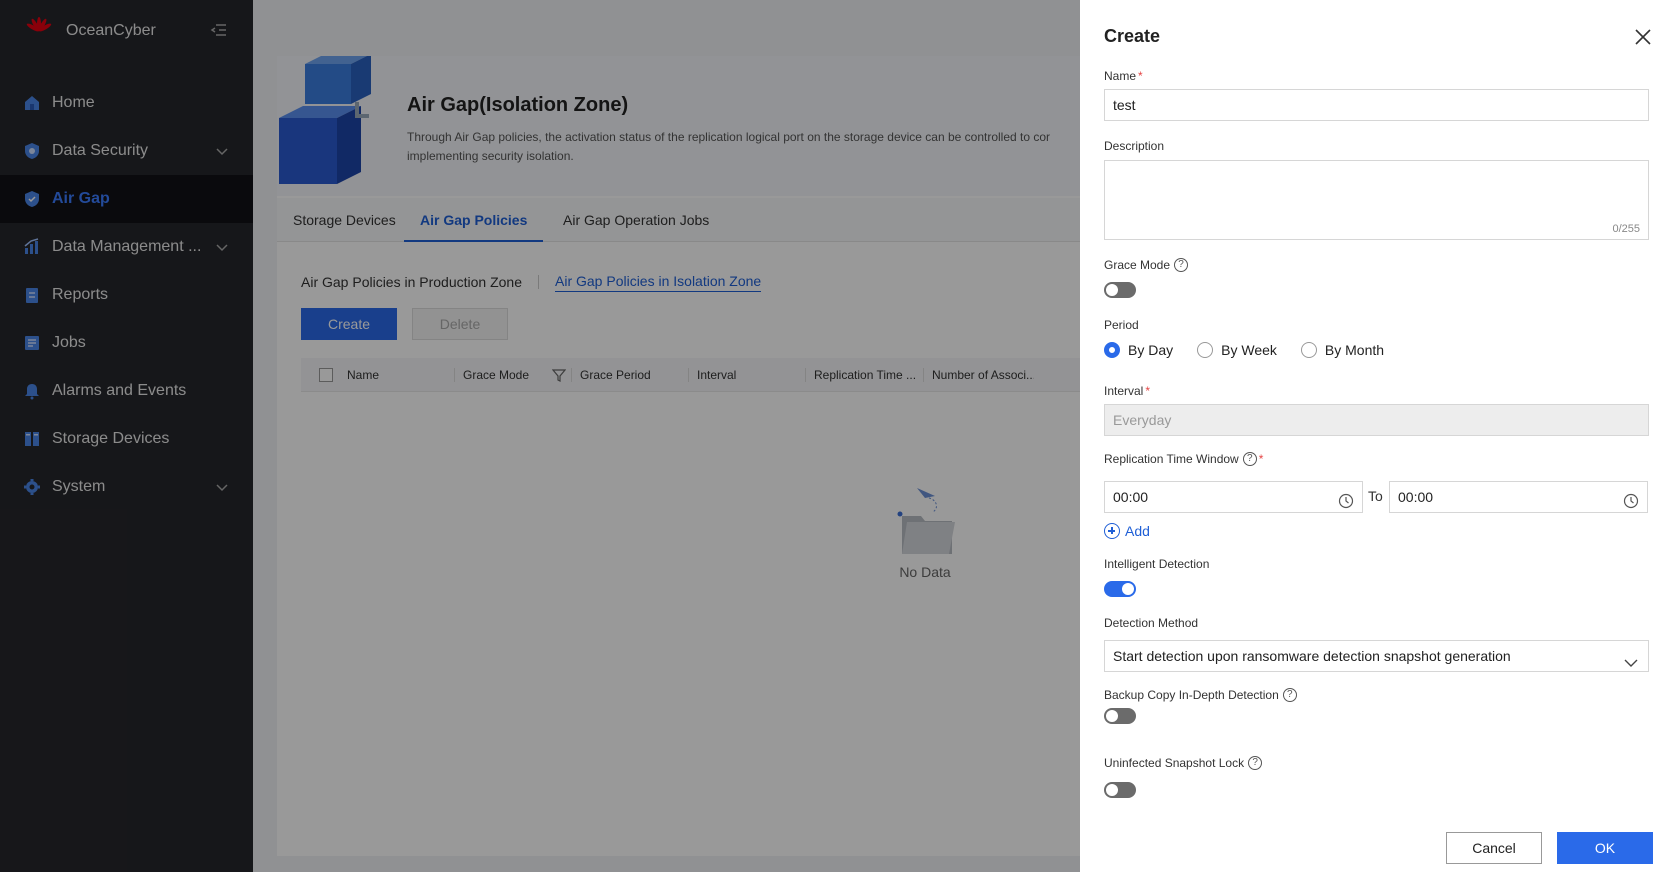 This screenshot has height=872, width=1665. I want to click on intelligent-detection-label: Intelligent Detection, so click(1157, 564).